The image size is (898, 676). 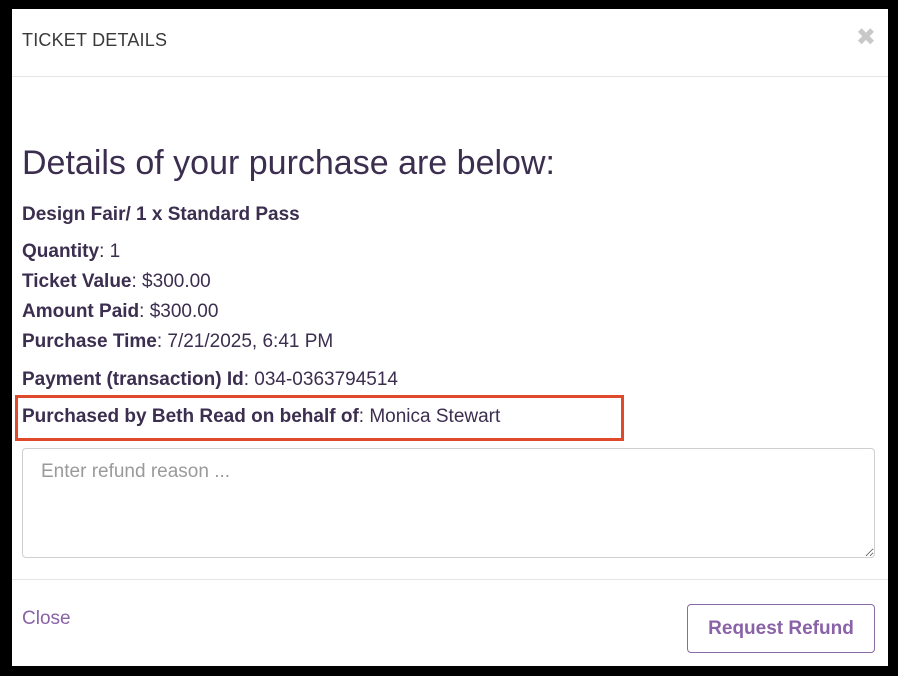 I want to click on purchase-time-label: Purchase Time, so click(x=89, y=341).